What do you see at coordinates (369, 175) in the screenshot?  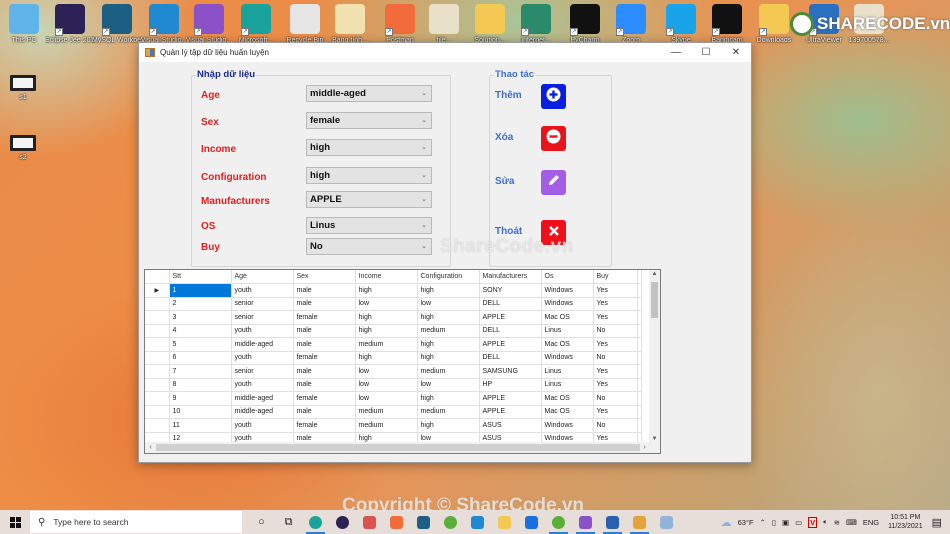 I see `configuration-combobox: high ⌄` at bounding box center [369, 175].